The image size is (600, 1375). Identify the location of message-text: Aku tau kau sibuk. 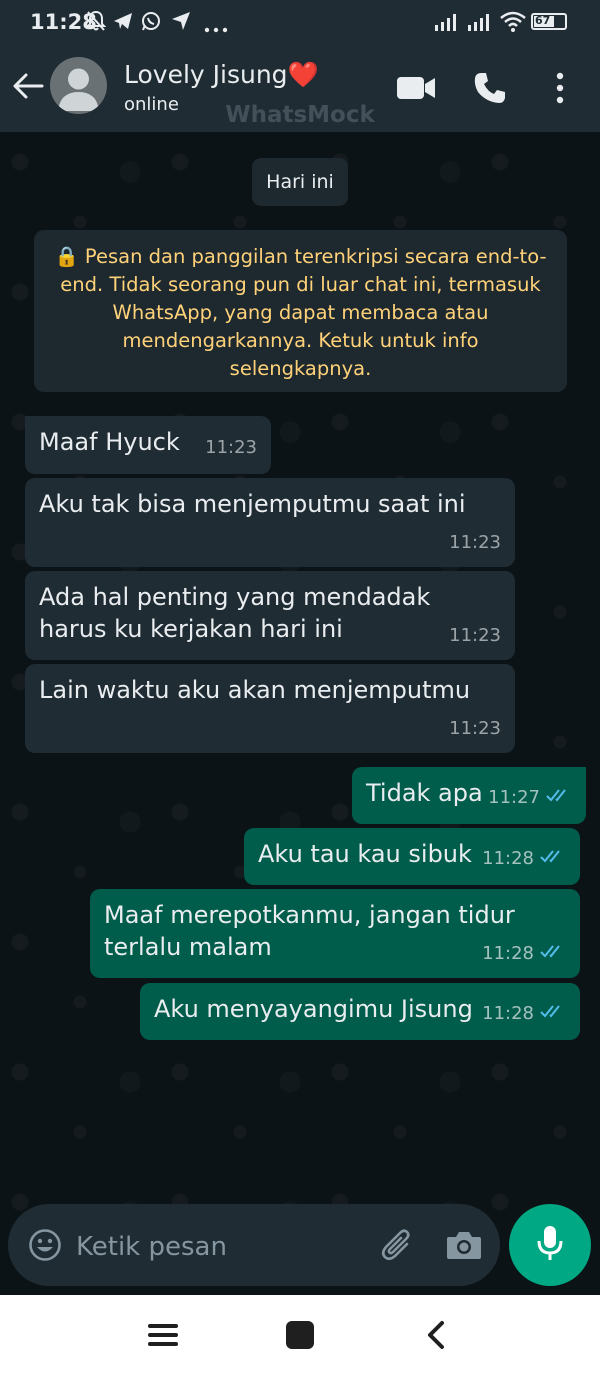
(365, 854).